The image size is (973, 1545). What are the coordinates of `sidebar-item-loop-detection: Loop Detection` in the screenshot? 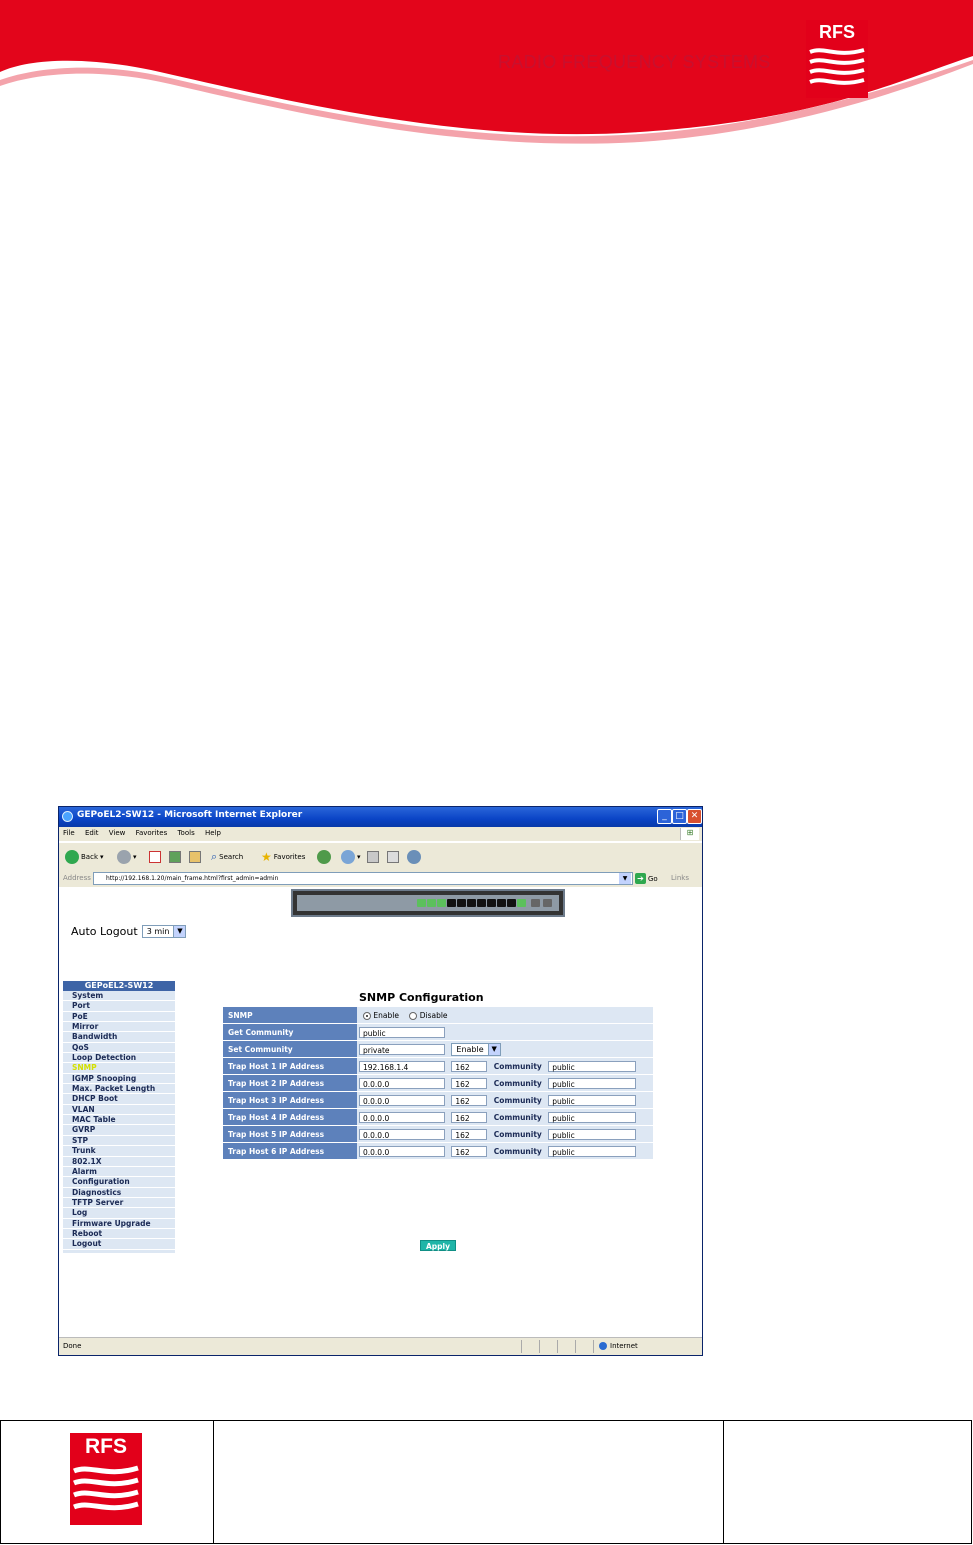 It's located at (119, 1058).